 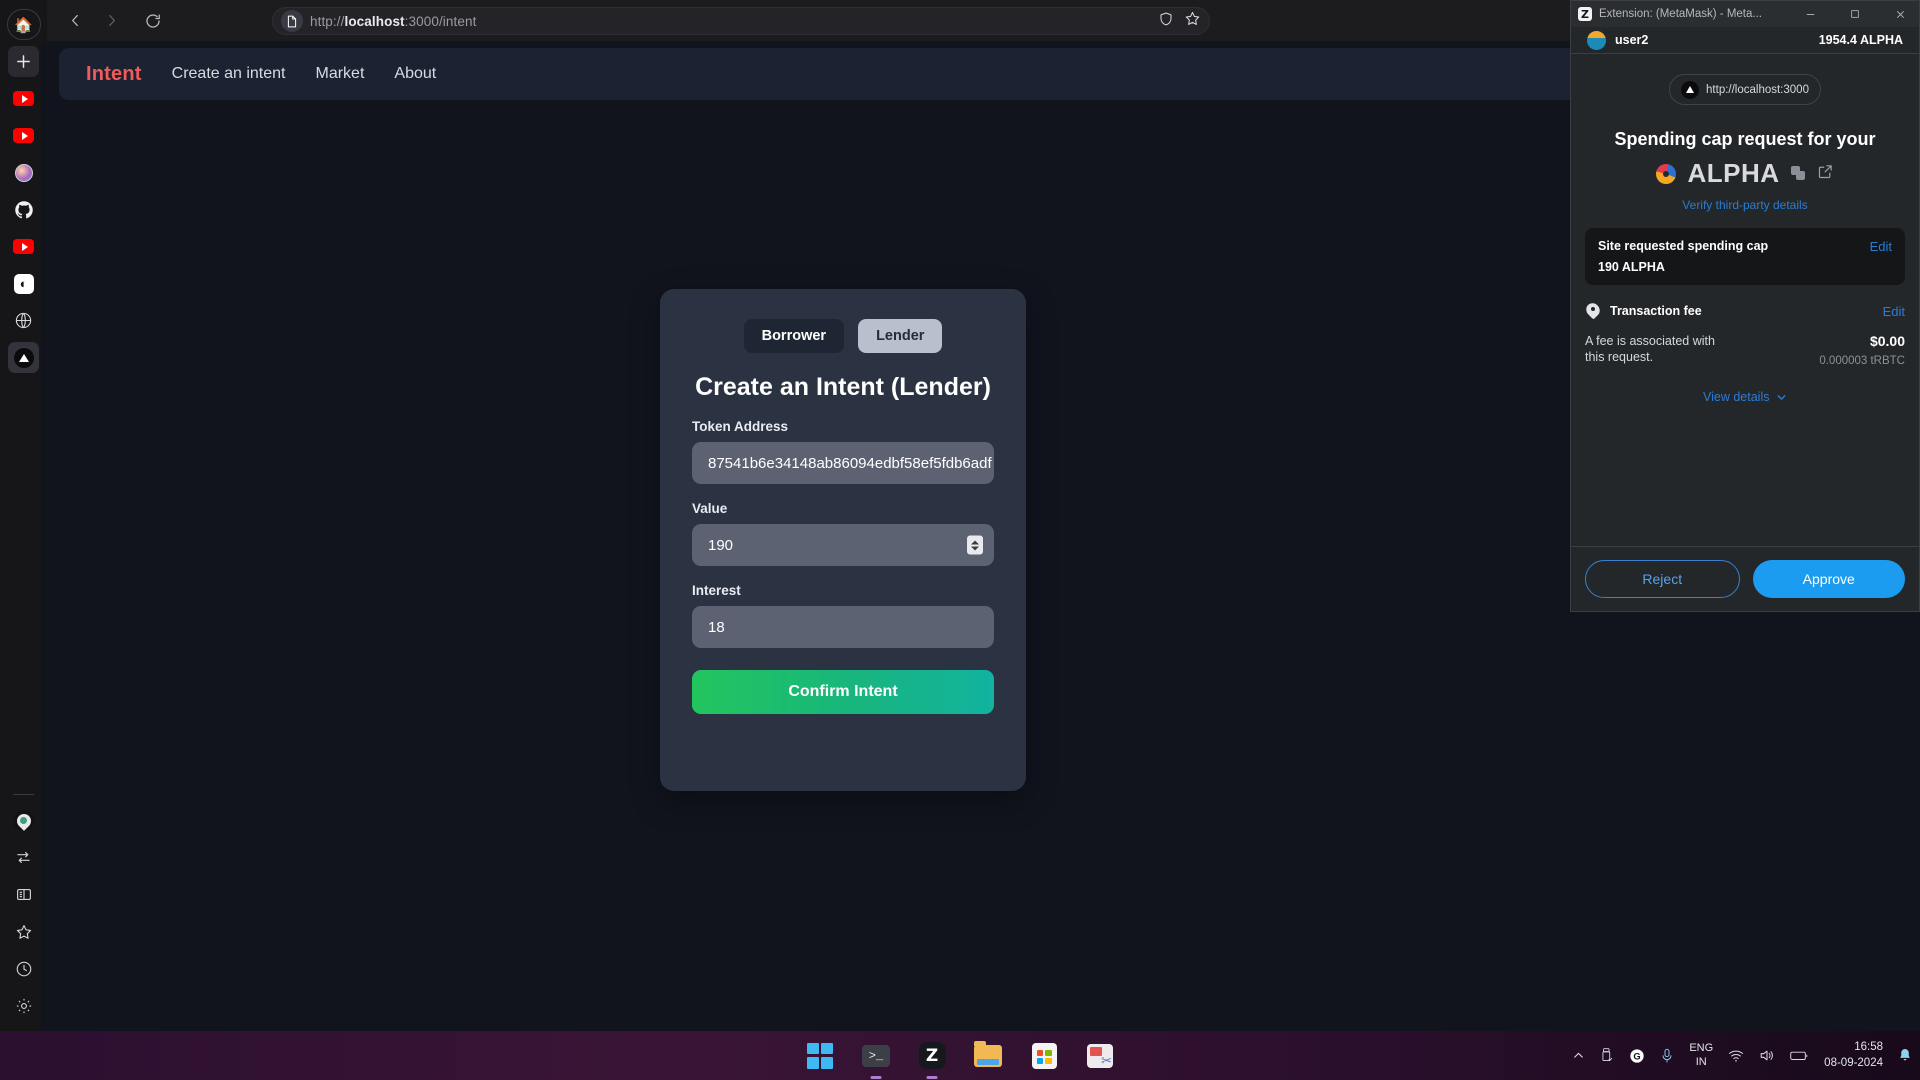 I want to click on sidebar-item-settings, so click(x=23, y=1005).